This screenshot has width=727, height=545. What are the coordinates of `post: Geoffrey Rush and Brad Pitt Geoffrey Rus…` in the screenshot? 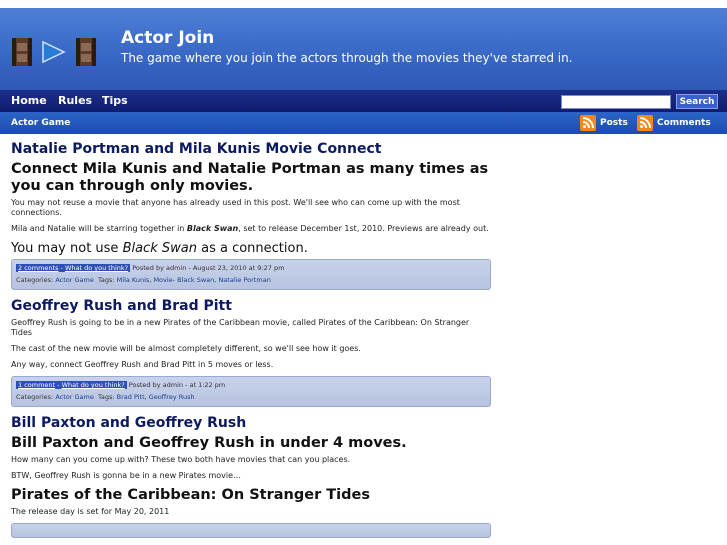 It's located at (251, 352).